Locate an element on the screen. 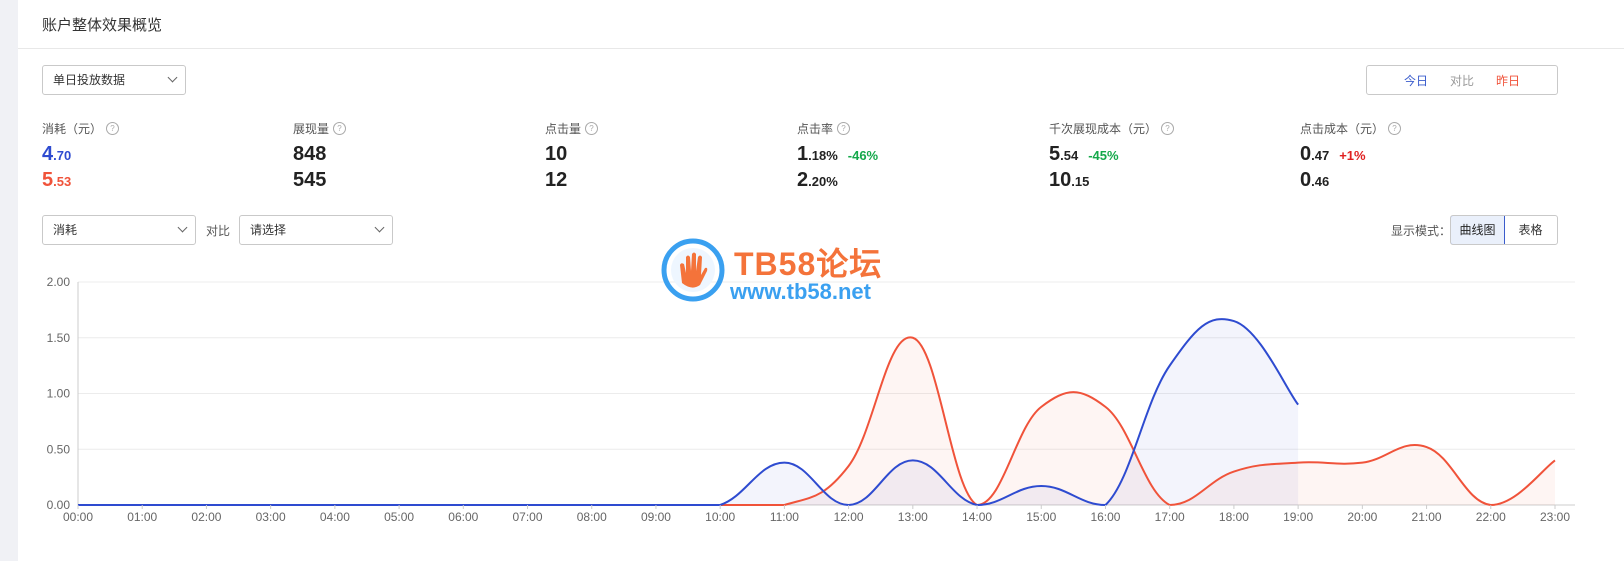  metric-yest-int: 12 is located at coordinates (556, 180).